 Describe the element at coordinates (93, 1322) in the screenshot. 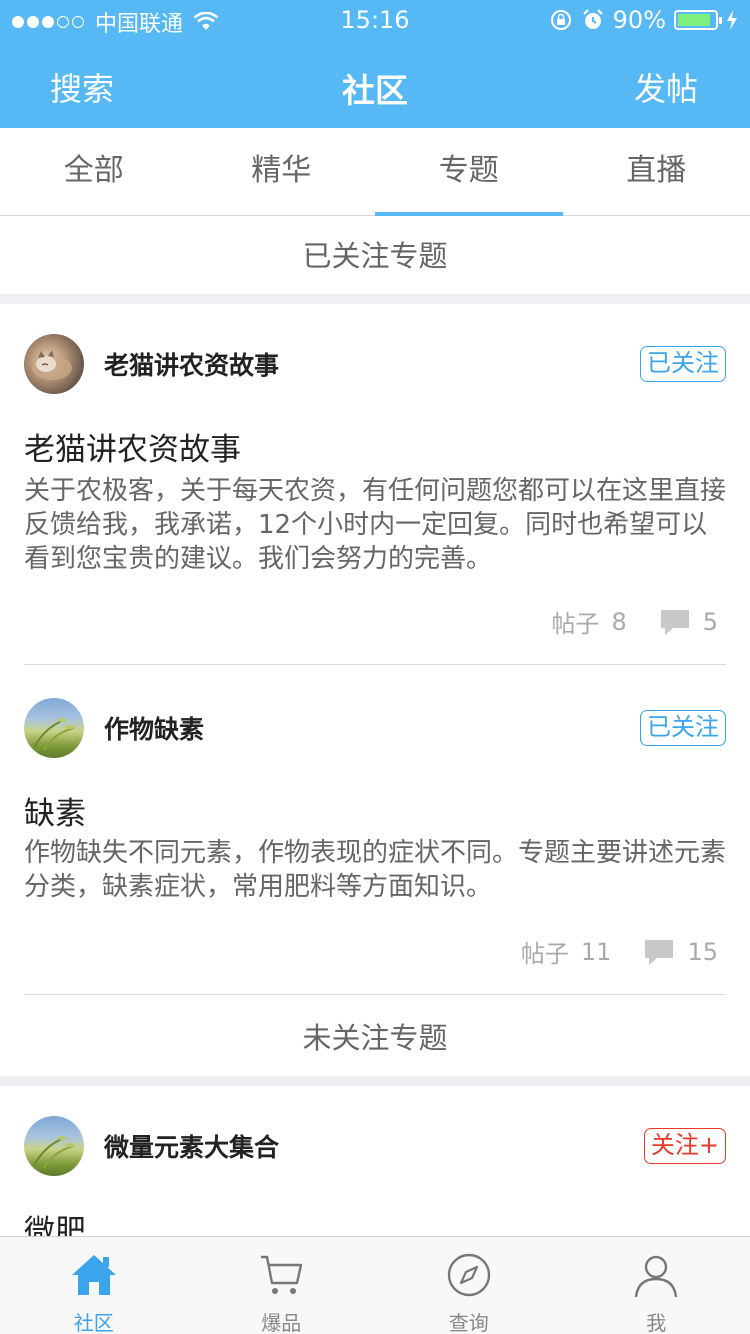

I see `tabbar-label: 社区` at that location.